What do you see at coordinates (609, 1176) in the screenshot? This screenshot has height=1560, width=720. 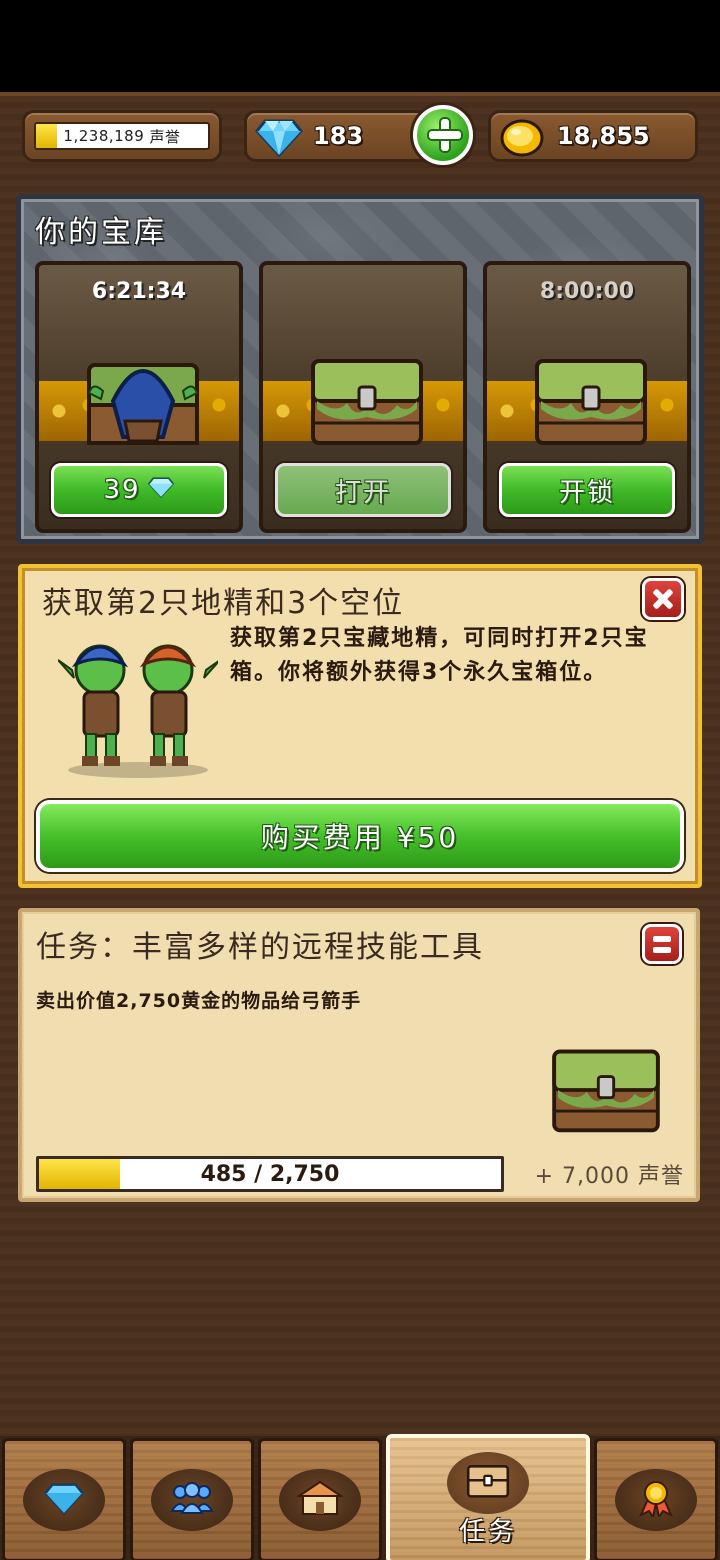 I see `quest-reward: + 7,000 声誉` at bounding box center [609, 1176].